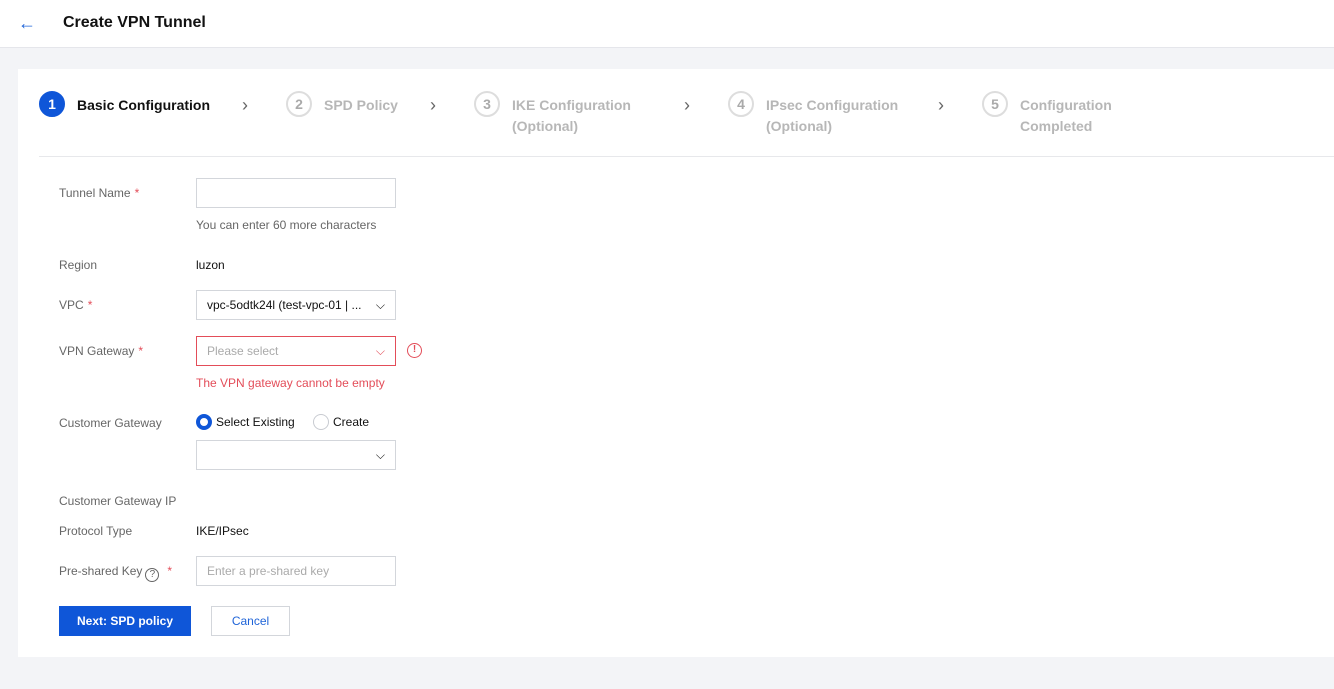 Image resolution: width=1334 pixels, height=689 pixels. What do you see at coordinates (361, 105) in the screenshot?
I see `step-label: SPD Policy` at bounding box center [361, 105].